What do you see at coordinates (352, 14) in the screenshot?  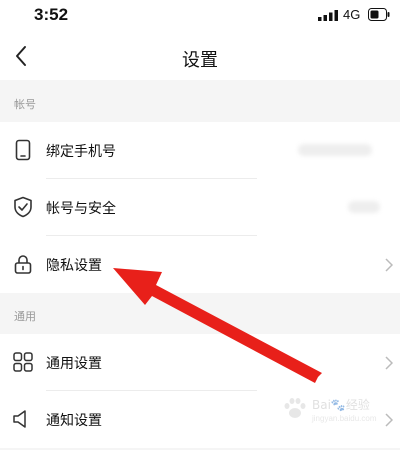 I see `network-type: 4G` at bounding box center [352, 14].